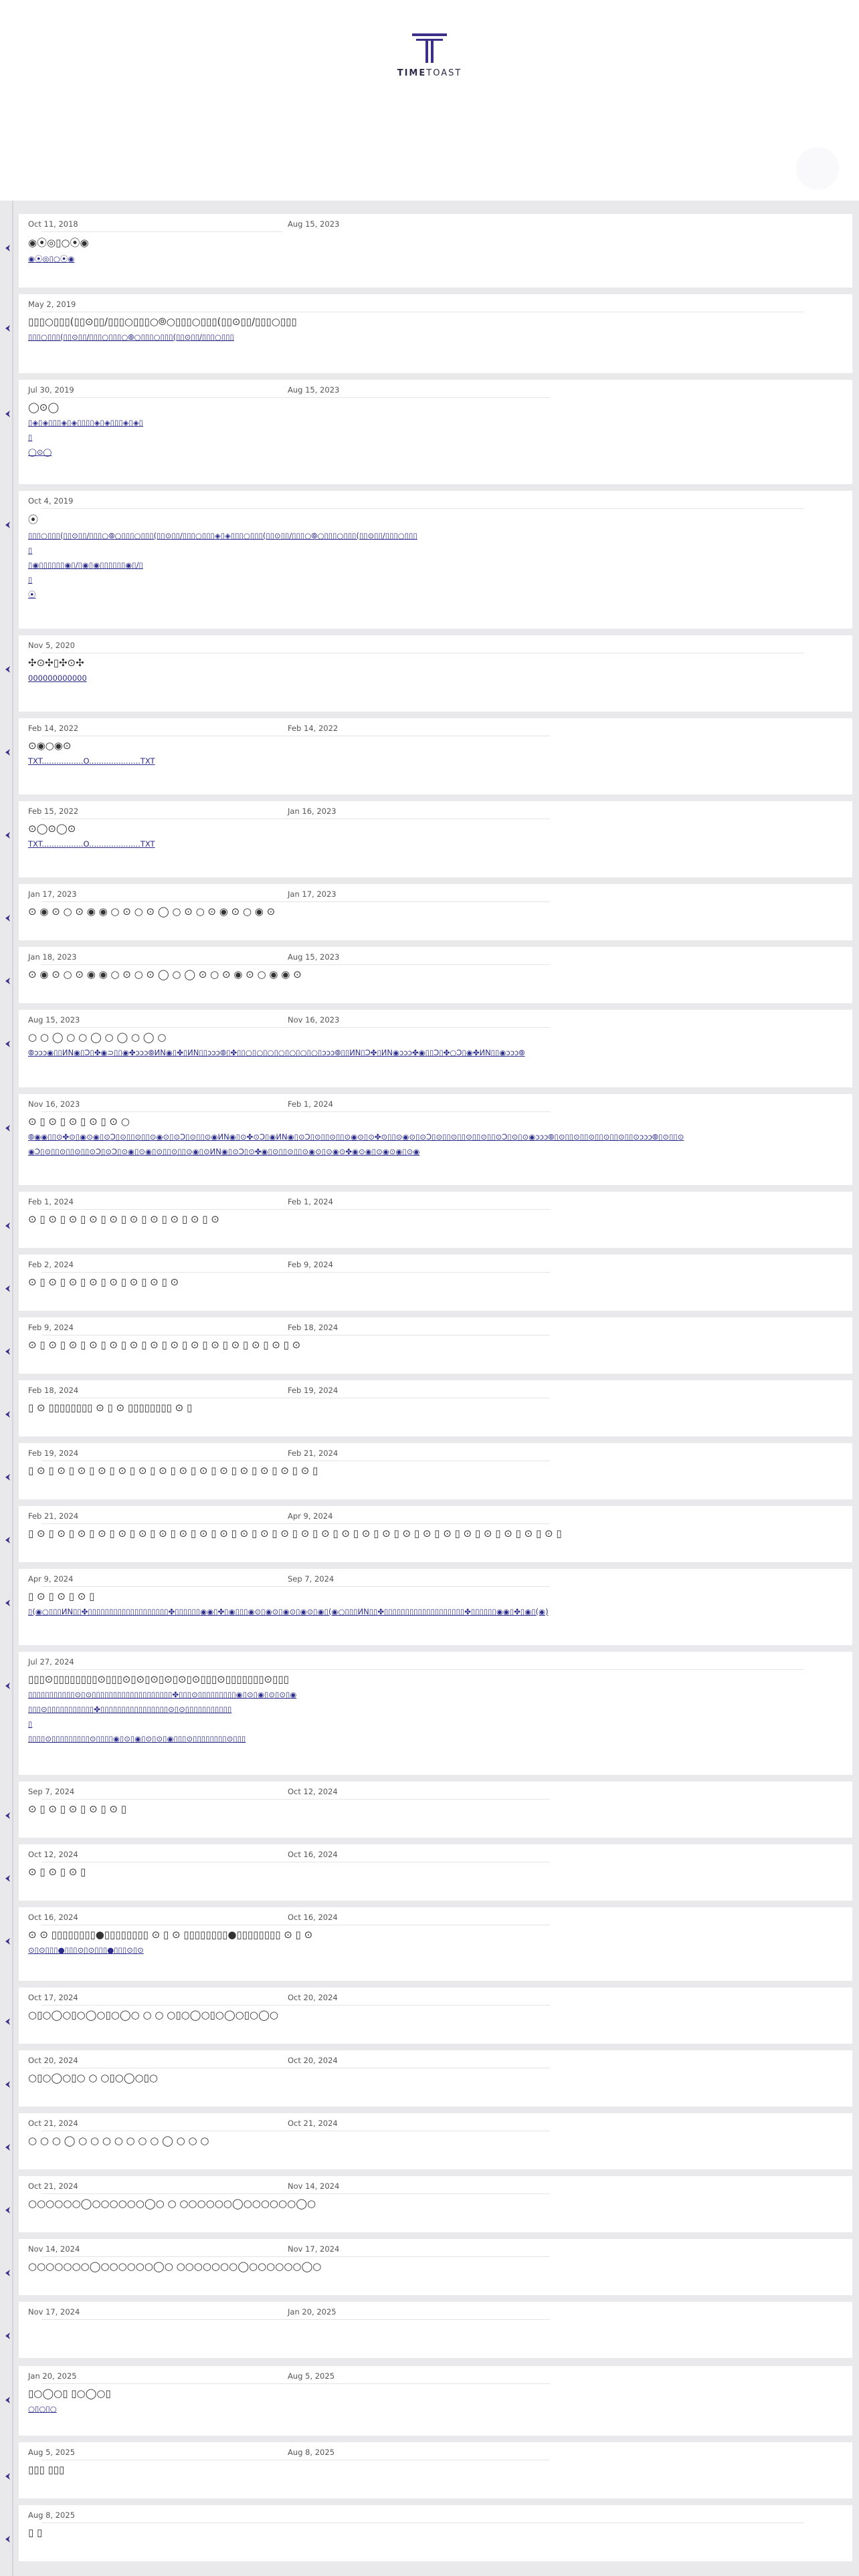 The width and height of the screenshot is (859, 2576). What do you see at coordinates (438, 663) in the screenshot?
I see `event-title: ✣⊙✣▯✣⊙✣` at bounding box center [438, 663].